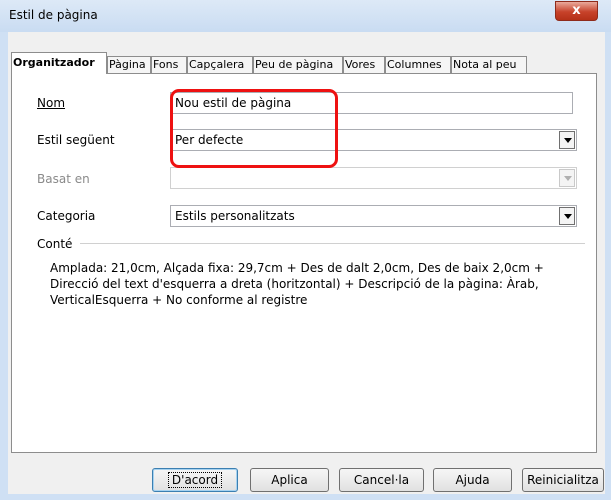 This screenshot has width=611, height=500. What do you see at coordinates (289, 480) in the screenshot?
I see `aplica-button: Aplica` at bounding box center [289, 480].